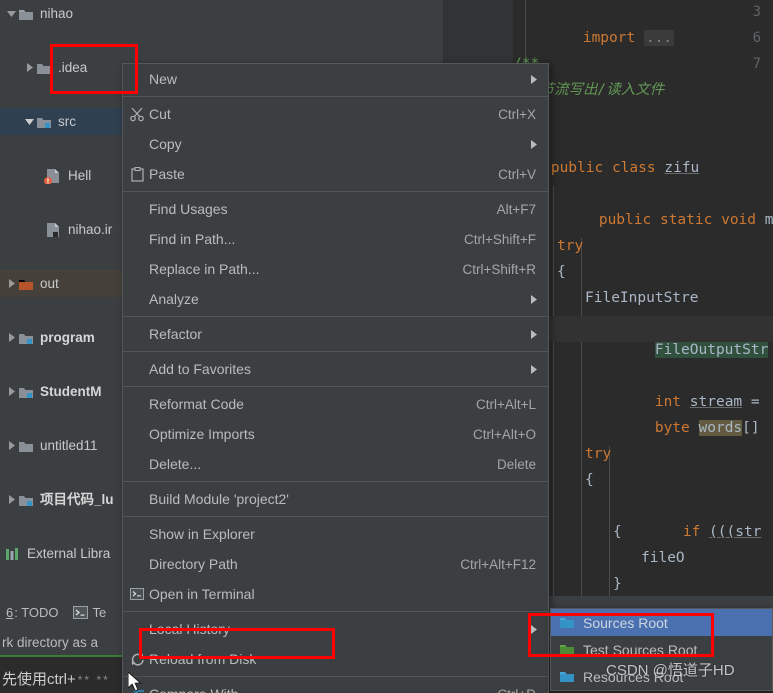 This screenshot has width=773, height=693. What do you see at coordinates (335, 174) in the screenshot?
I see `menu-item-paste: Paste Ctrl+V` at bounding box center [335, 174].